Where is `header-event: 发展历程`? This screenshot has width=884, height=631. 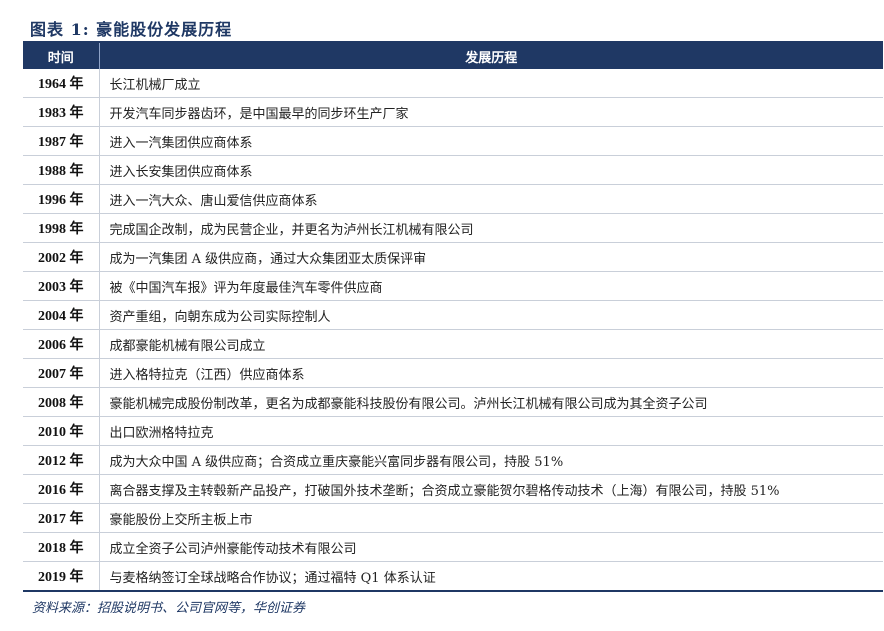
header-event: 发展历程 is located at coordinates (491, 56).